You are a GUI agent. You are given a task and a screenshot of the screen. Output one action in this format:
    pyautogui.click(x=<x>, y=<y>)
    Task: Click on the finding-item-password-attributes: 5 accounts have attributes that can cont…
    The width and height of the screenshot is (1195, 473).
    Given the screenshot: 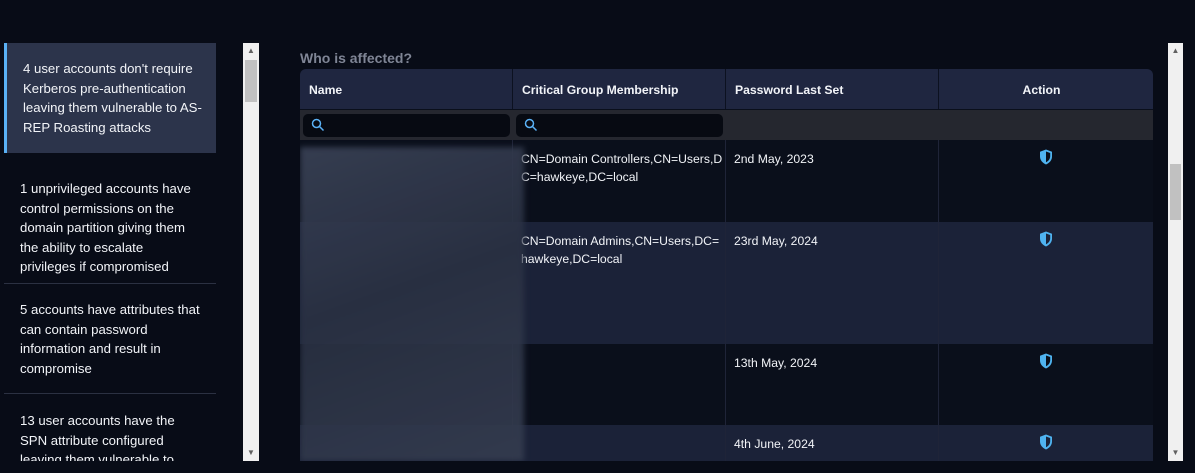 What is the action you would take?
    pyautogui.click(x=110, y=339)
    